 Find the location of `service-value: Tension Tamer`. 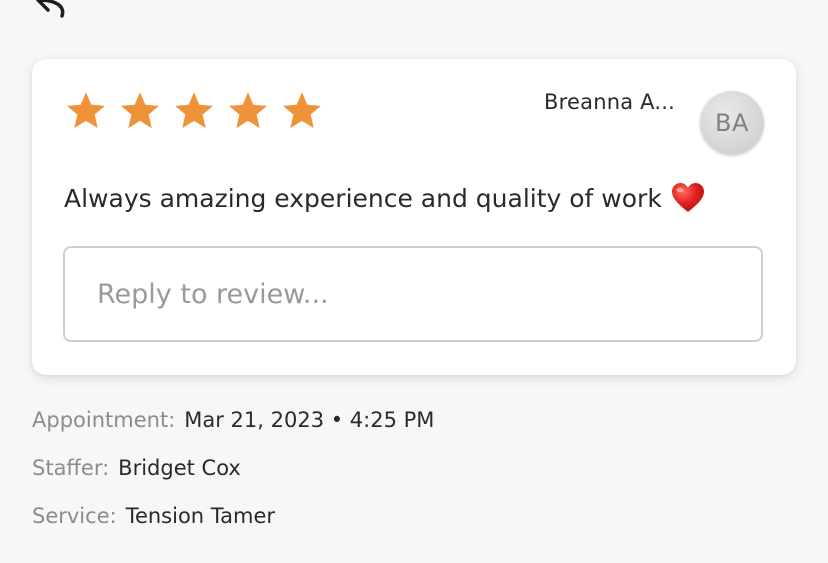

service-value: Tension Tamer is located at coordinates (200, 516).